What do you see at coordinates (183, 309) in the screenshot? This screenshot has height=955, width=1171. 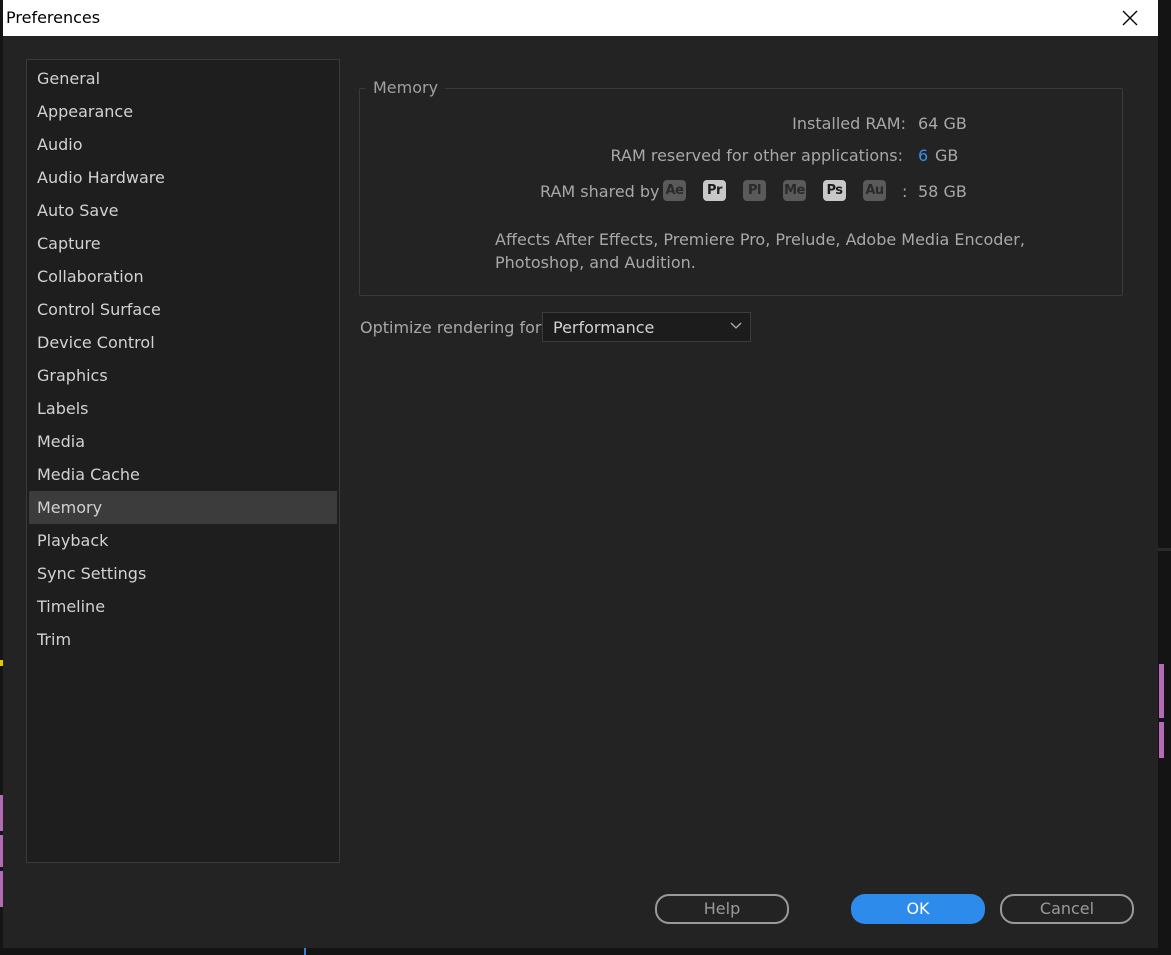 I see `sidebar-item-control-surface: Control Surface` at bounding box center [183, 309].